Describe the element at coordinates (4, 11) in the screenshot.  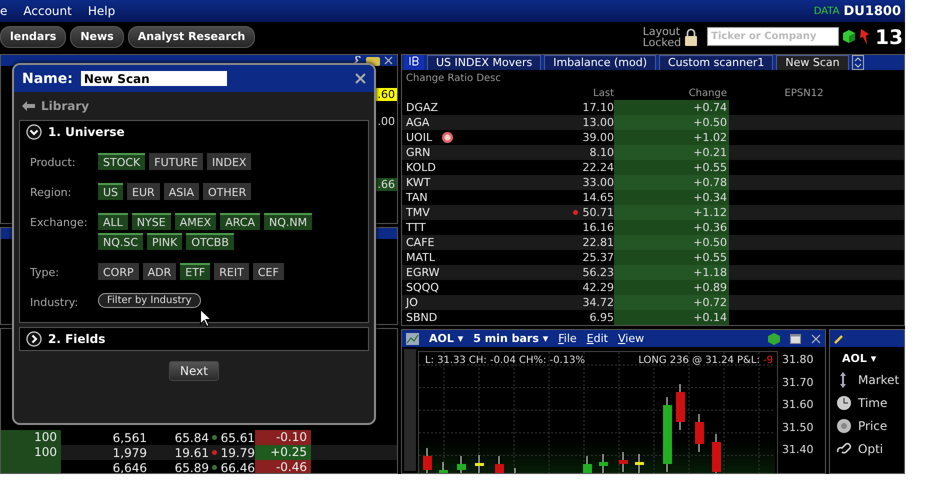
I see `menu-item: e` at that location.